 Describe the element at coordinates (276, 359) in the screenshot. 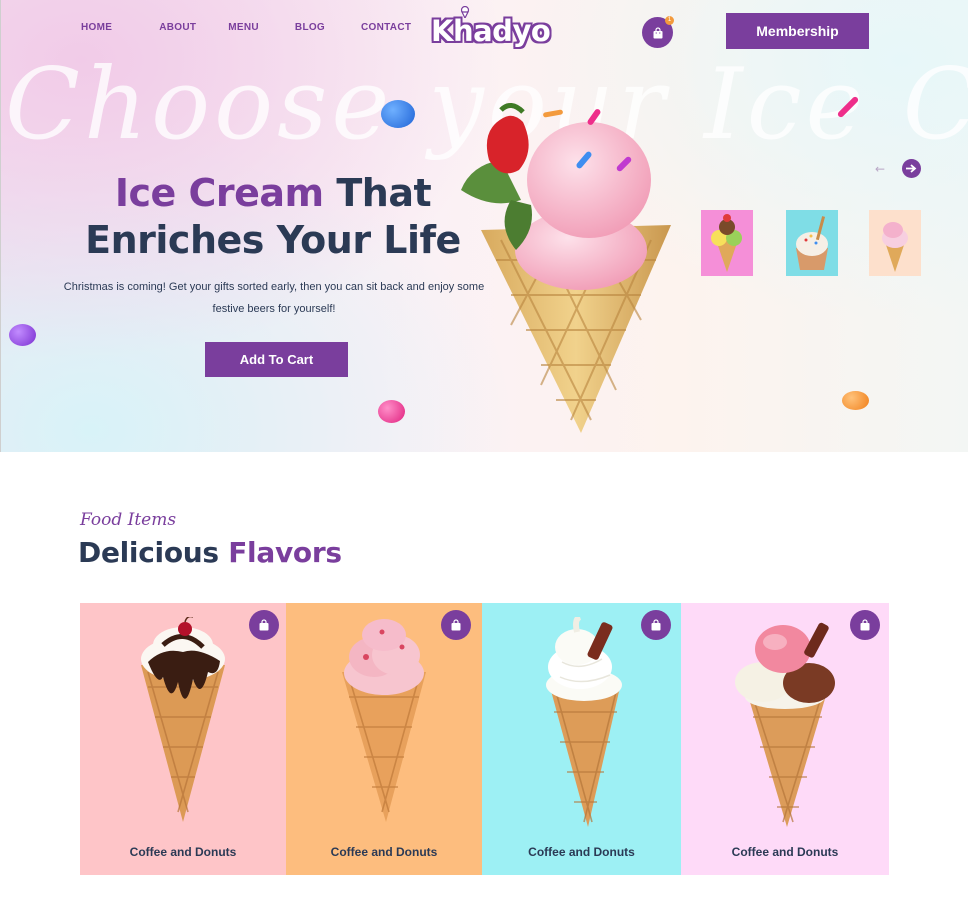

I see `add-to-cart-button: Add To Cart` at that location.